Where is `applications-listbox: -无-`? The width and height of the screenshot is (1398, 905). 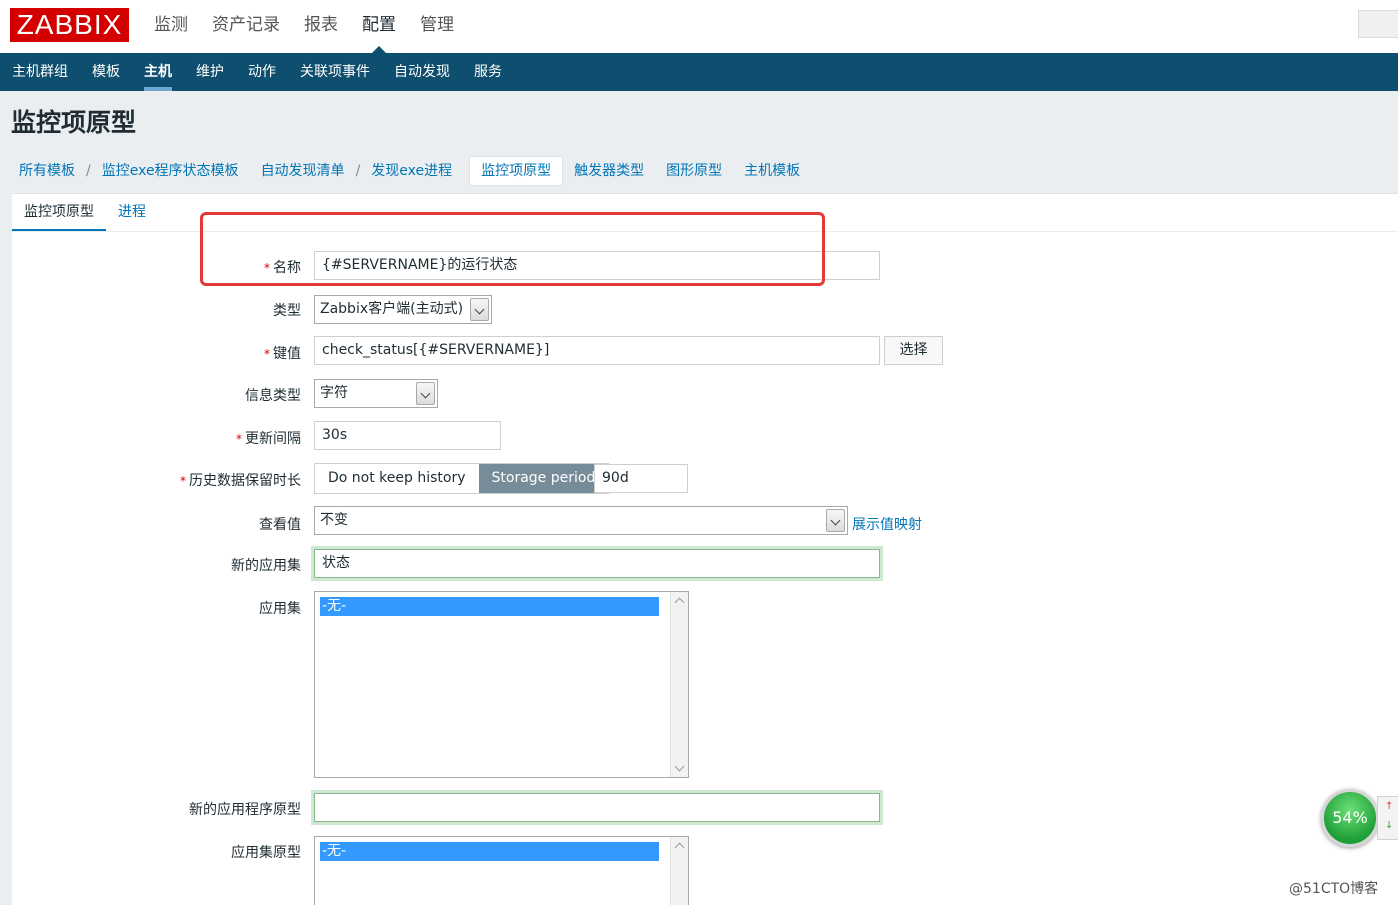 applications-listbox: -无- is located at coordinates (501, 684).